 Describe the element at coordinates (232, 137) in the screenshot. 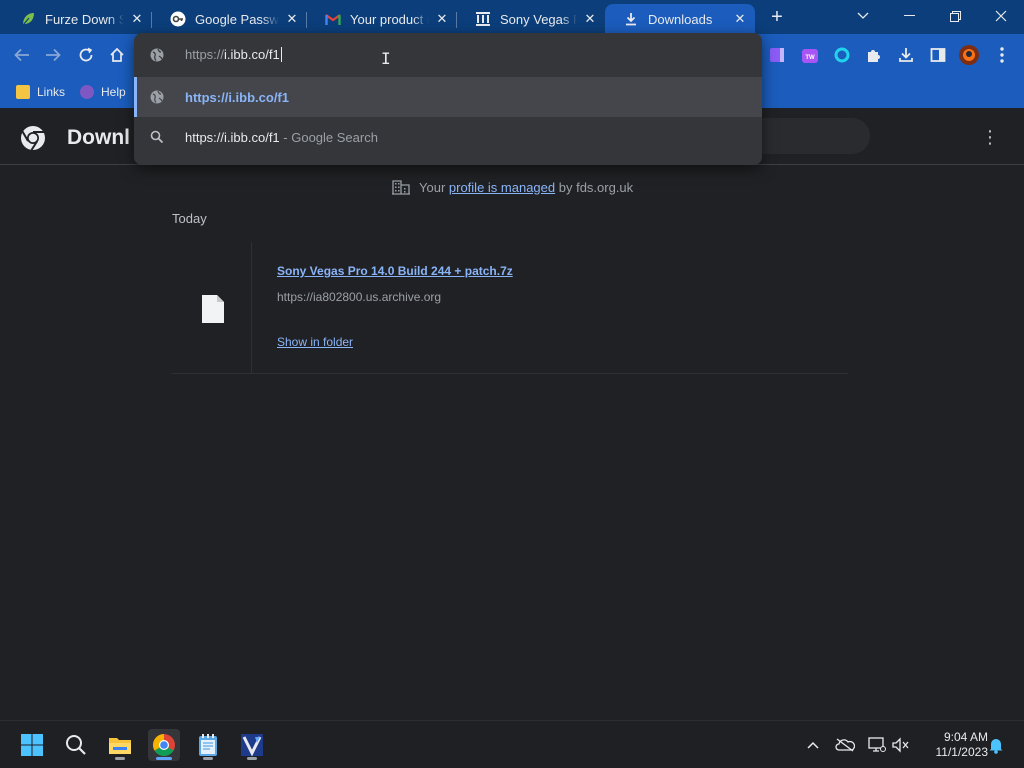

I see `suggestion-query-text: https://i.ibb.co/f1` at that location.